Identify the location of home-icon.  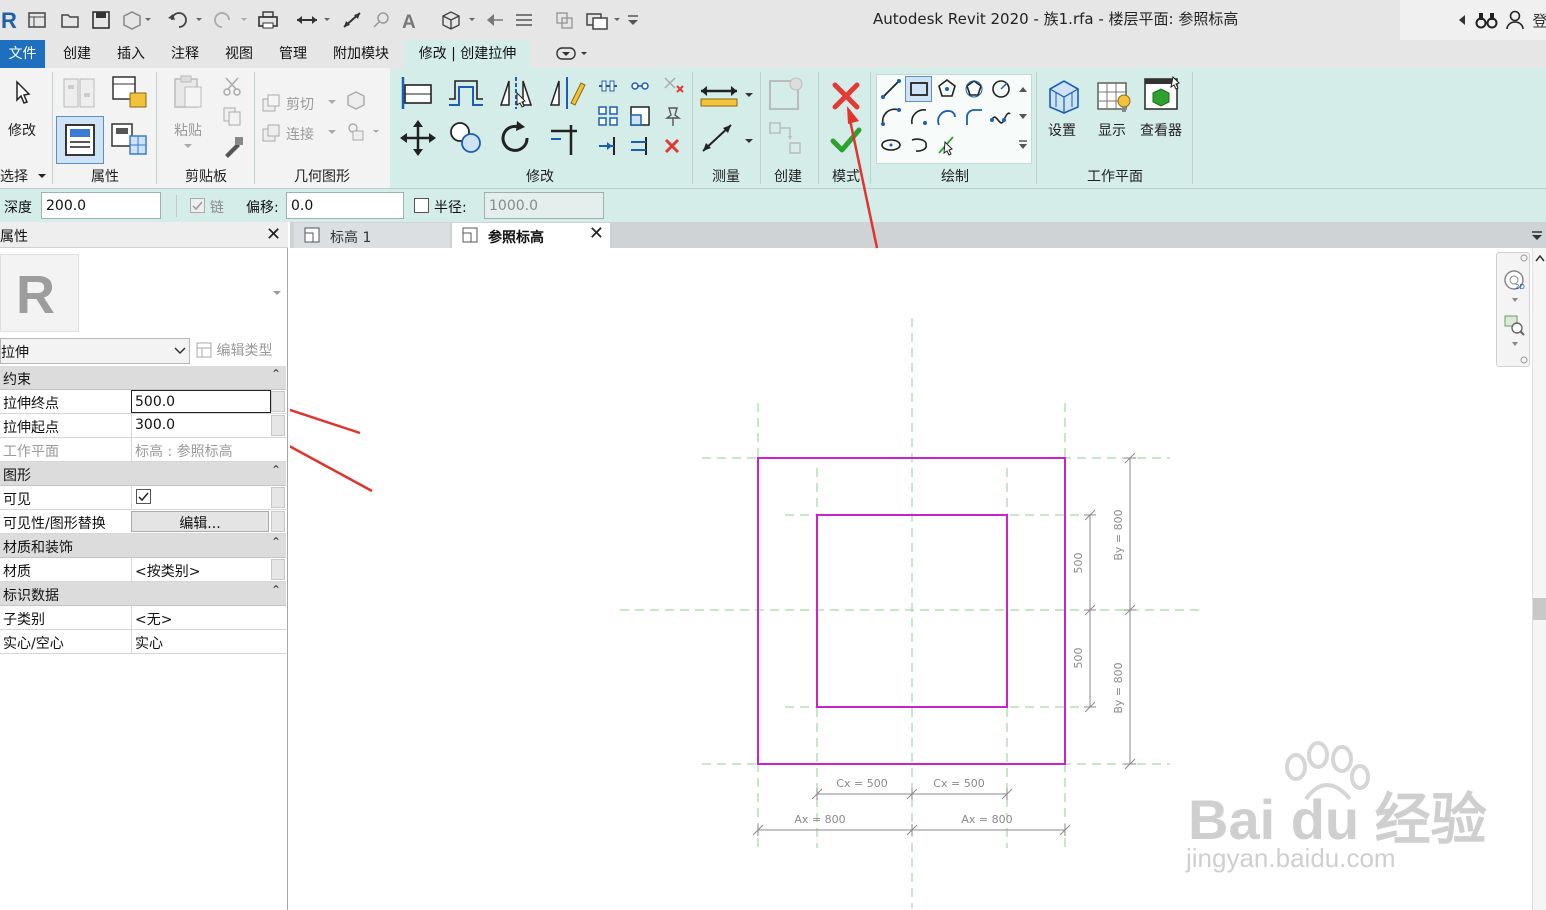
(37, 20).